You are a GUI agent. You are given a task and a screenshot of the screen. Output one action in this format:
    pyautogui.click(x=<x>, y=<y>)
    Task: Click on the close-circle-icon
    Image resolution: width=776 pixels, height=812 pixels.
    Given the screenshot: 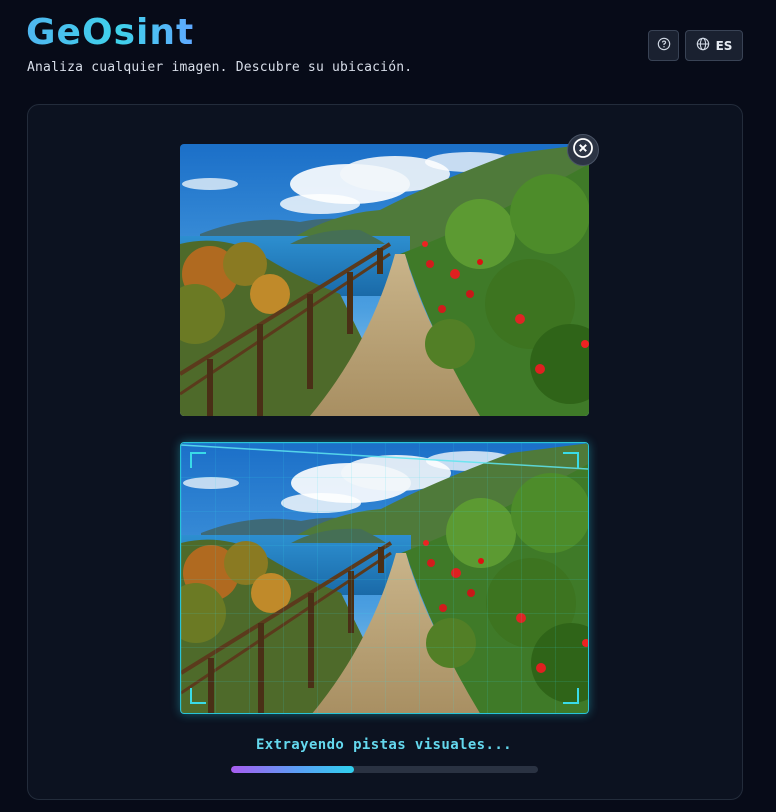 What is the action you would take?
    pyautogui.click(x=583, y=150)
    